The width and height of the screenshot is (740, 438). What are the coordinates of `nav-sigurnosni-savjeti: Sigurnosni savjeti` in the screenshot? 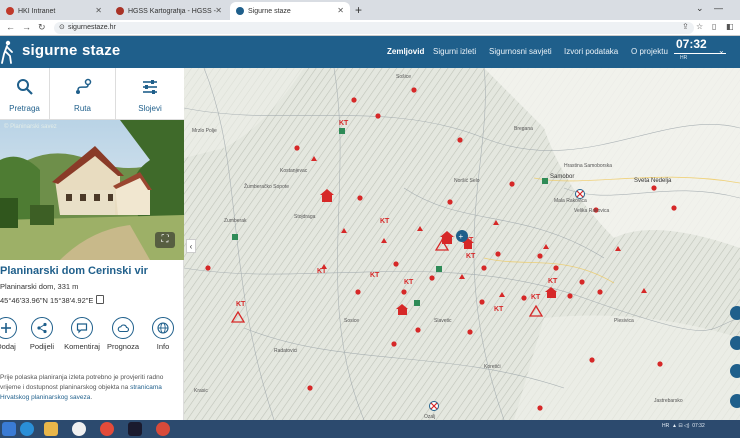 It's located at (520, 51).